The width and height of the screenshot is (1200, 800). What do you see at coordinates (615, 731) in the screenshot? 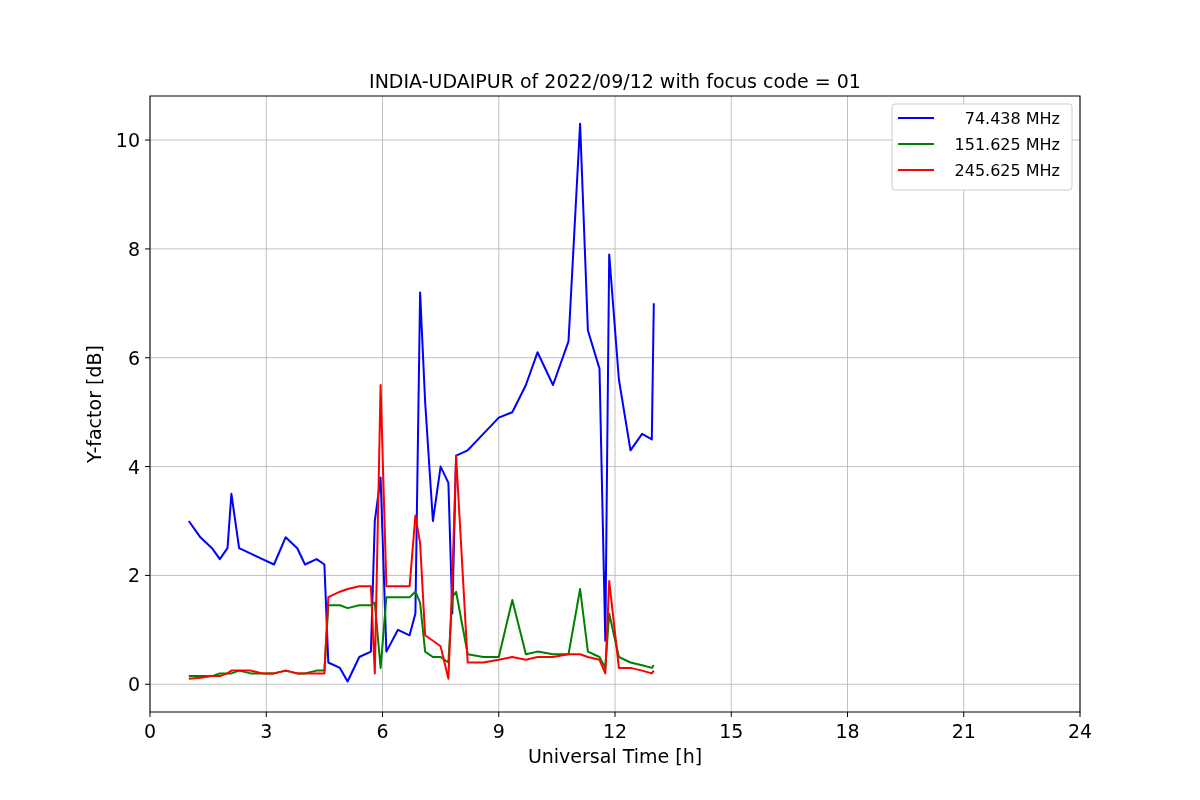
I see `tick-label: 12` at bounding box center [615, 731].